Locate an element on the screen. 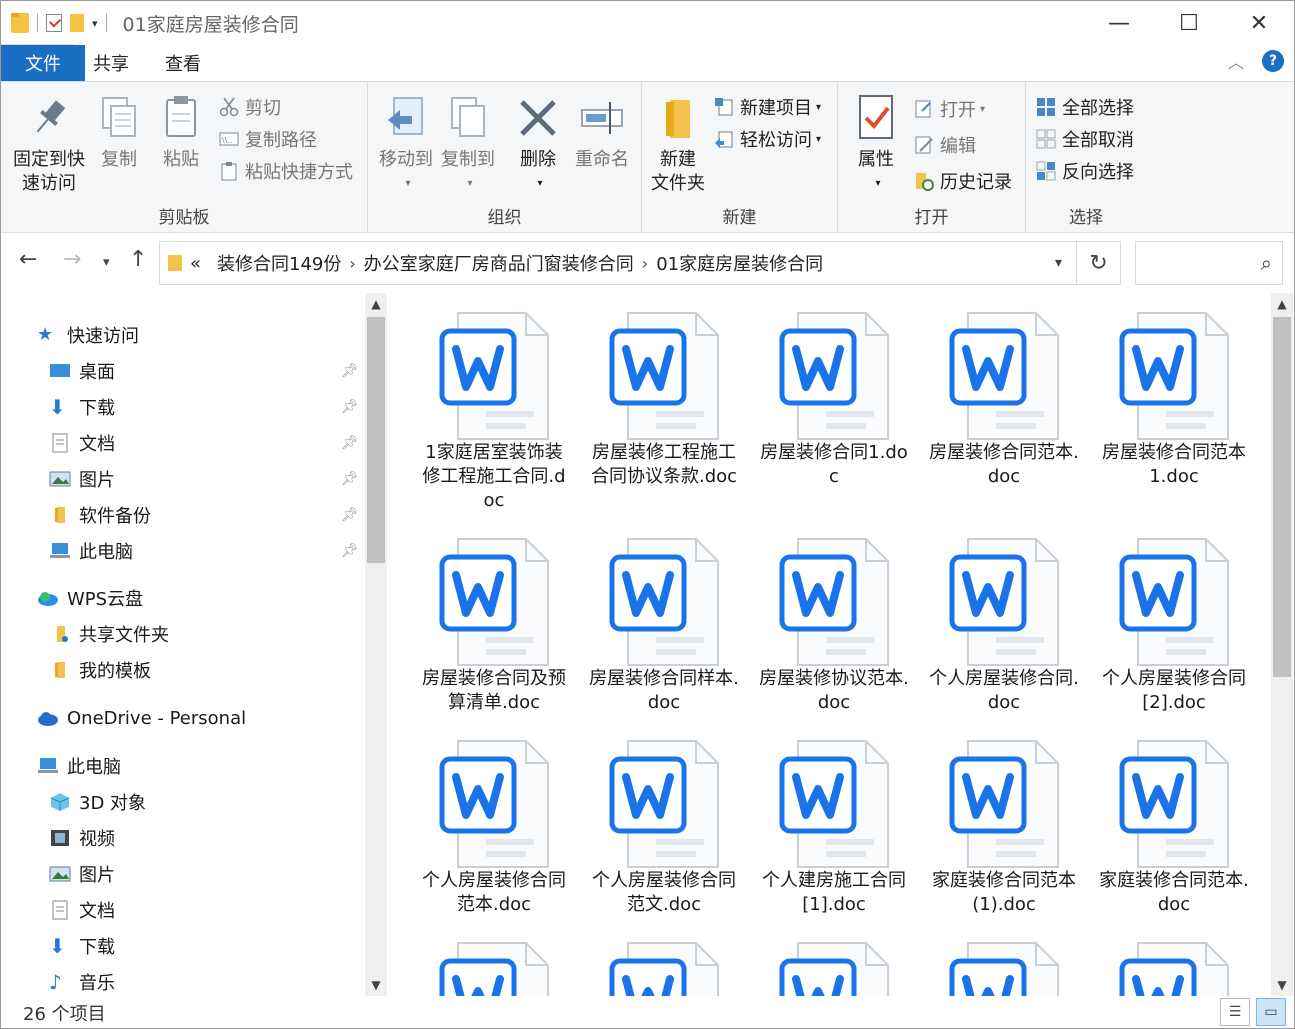 This screenshot has height=1029, width=1295. nav-scrollbar: ▲ ▼ is located at coordinates (376, 644).